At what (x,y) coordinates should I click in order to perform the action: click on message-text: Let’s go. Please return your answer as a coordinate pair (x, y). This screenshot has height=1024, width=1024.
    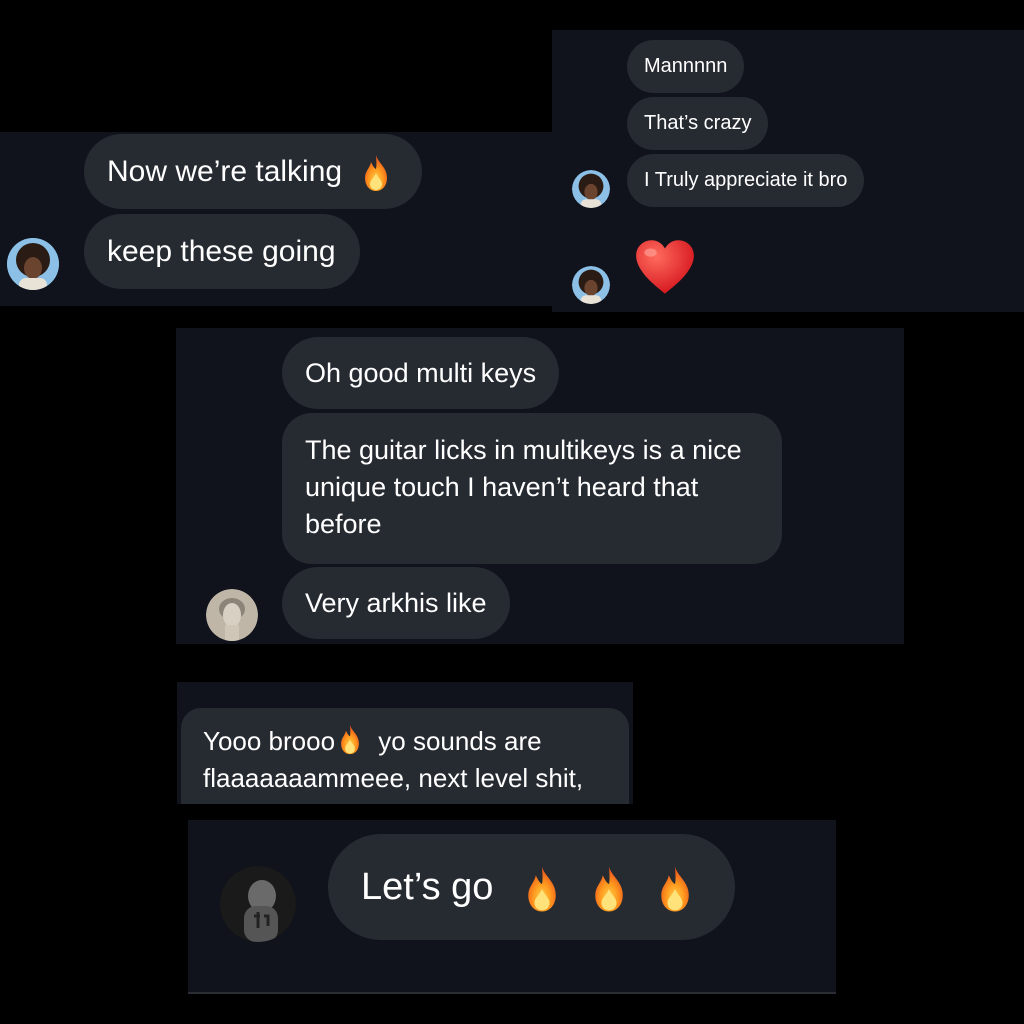
    Looking at the image, I should click on (427, 887).